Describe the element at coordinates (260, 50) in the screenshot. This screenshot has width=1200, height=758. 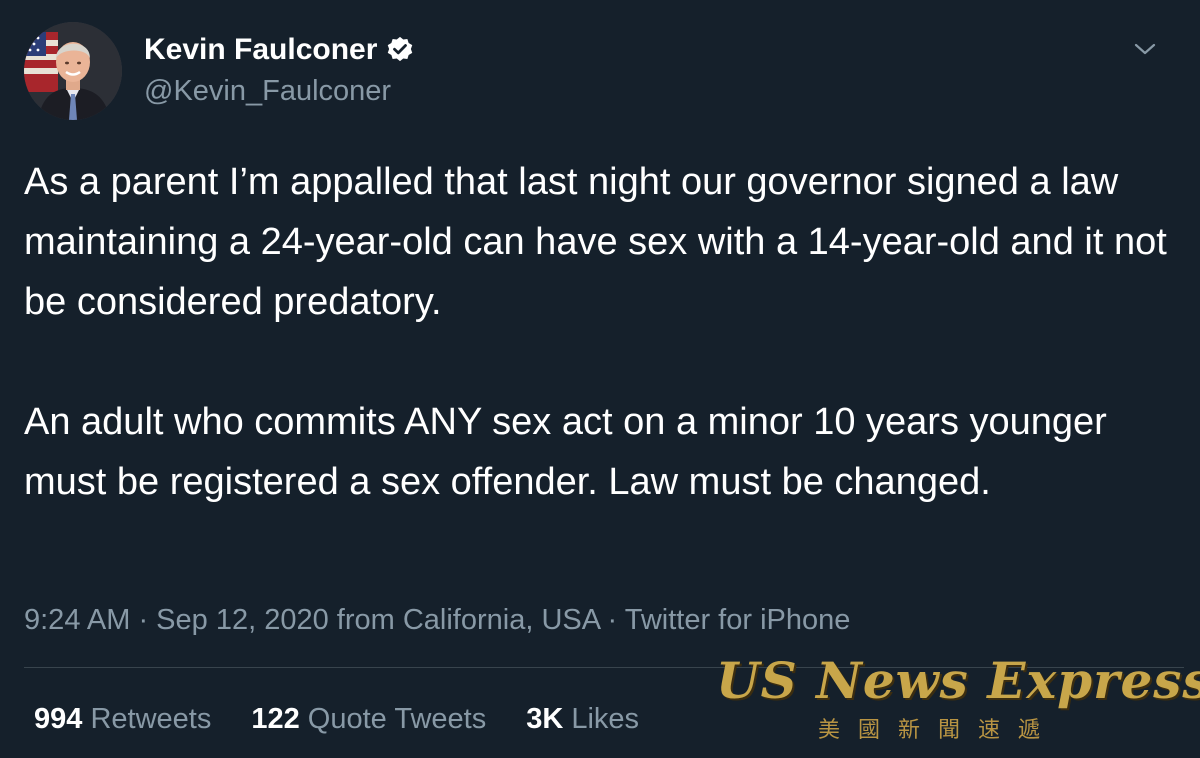
I see `display-name: Kevin Faulconer` at that location.